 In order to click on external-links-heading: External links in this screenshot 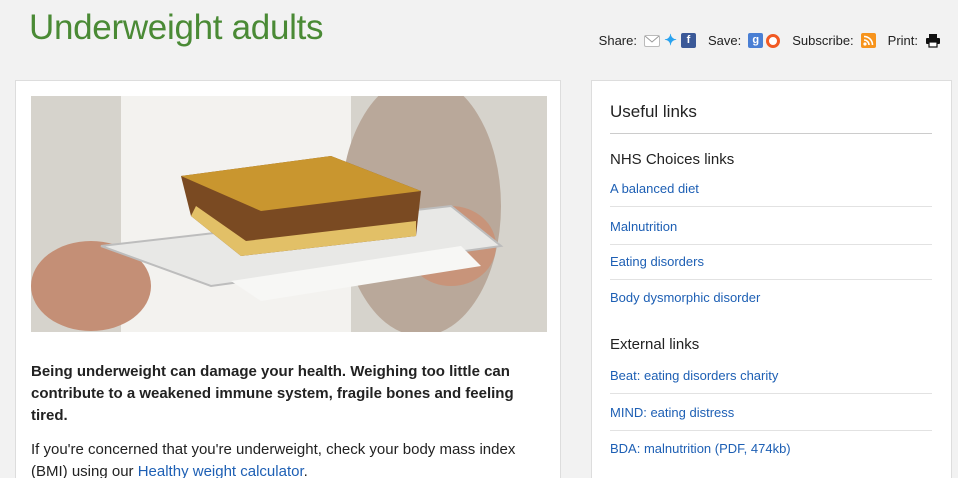, I will do `click(655, 344)`.